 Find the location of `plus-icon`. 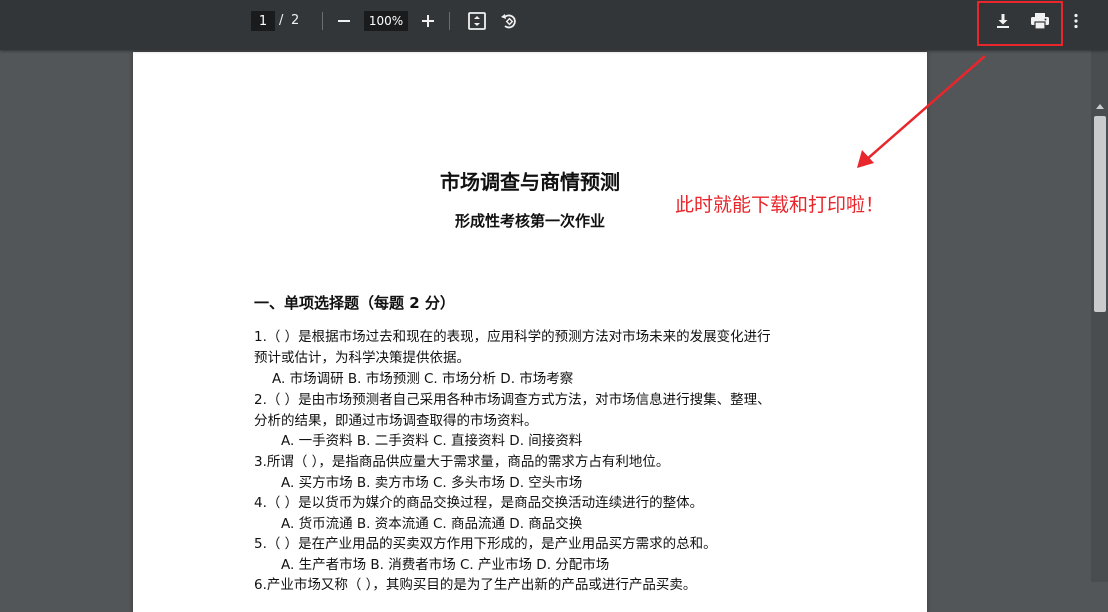

plus-icon is located at coordinates (428, 21).